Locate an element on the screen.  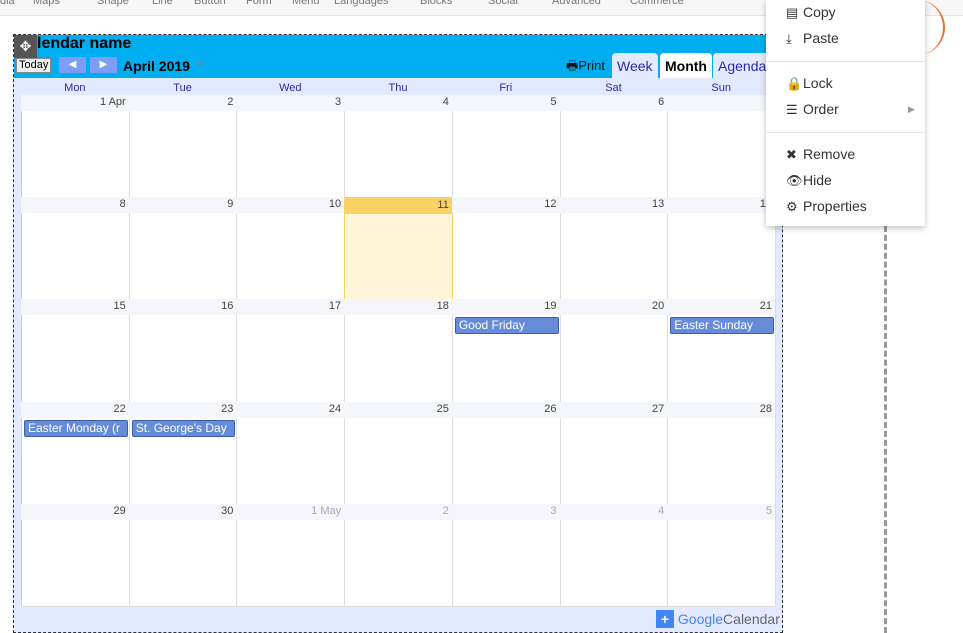
menu-item-properties: ⚙ Properties is located at coordinates (826, 208).